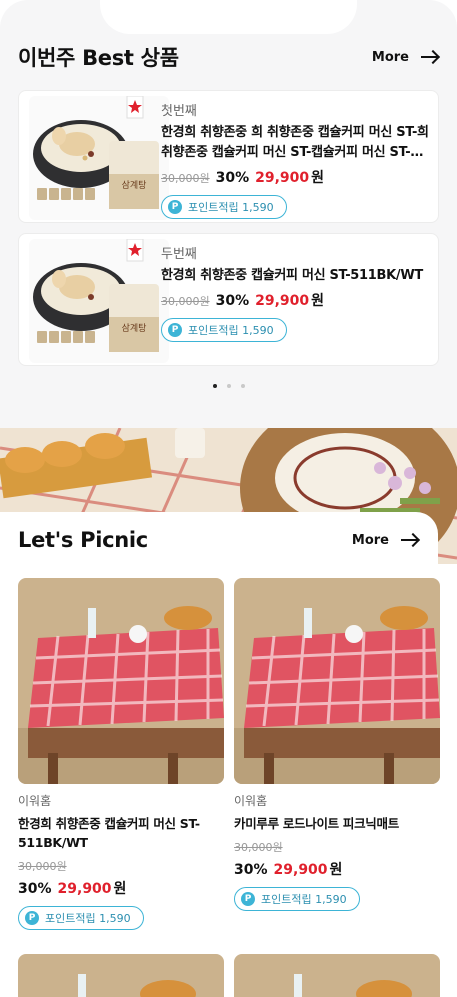 This screenshot has height=997, width=457. What do you see at coordinates (228, 17) in the screenshot?
I see `top-notch` at bounding box center [228, 17].